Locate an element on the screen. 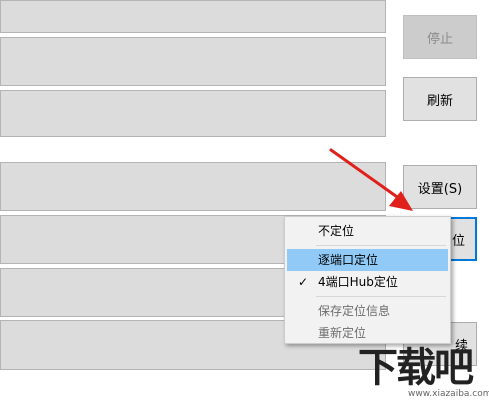  watermark-main-text: 下载吧 is located at coordinates (416, 368).